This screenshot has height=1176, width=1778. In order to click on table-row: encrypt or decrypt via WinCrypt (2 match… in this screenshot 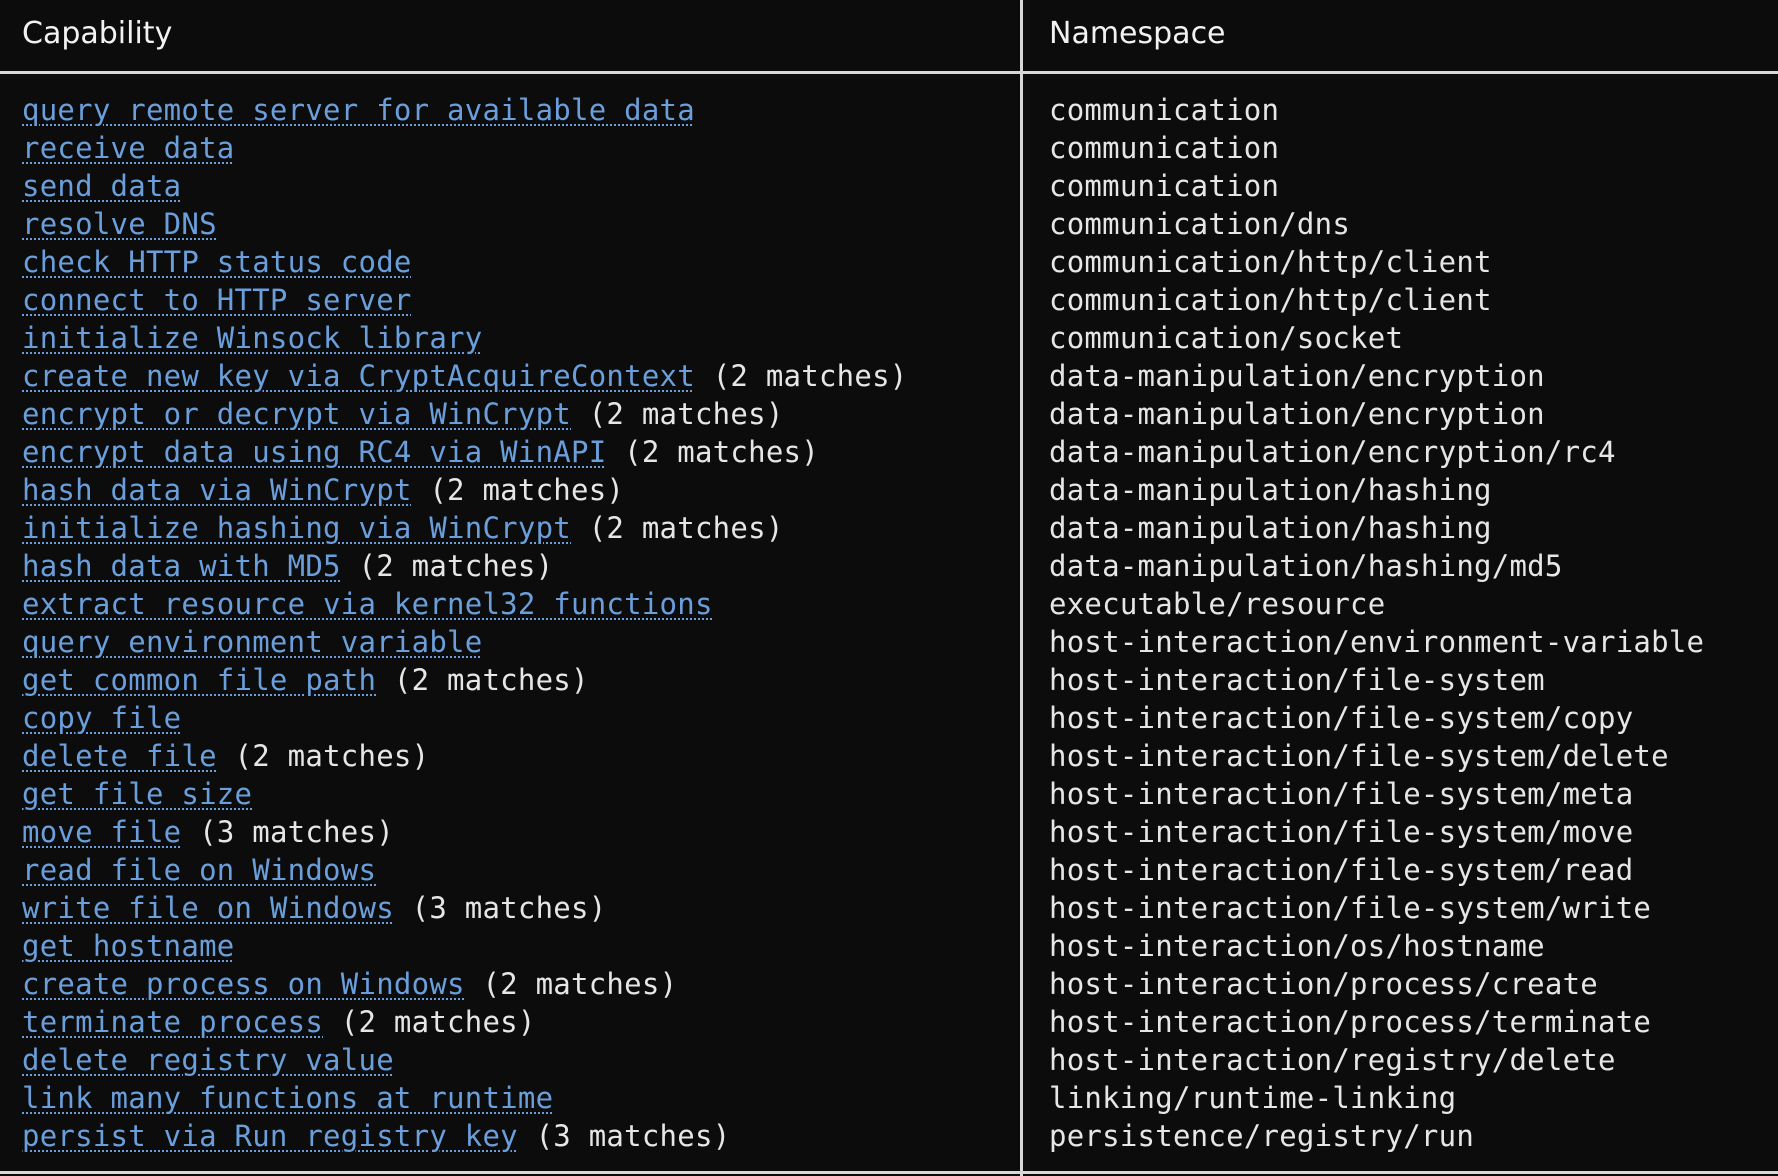, I will do `click(889, 414)`.